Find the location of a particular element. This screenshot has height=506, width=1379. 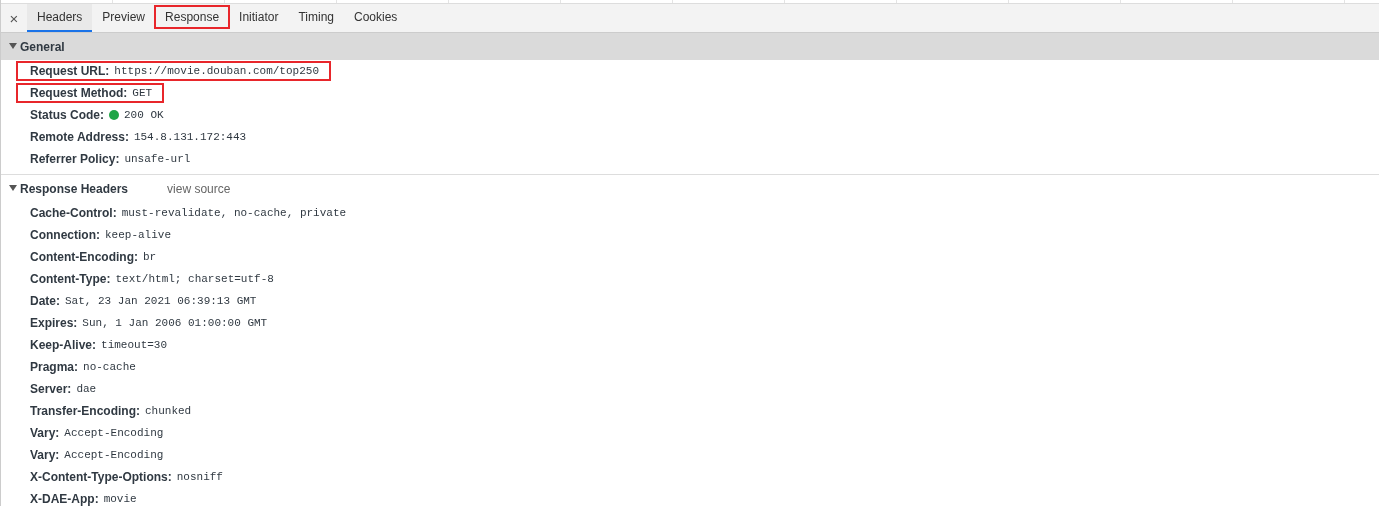

section-title: General is located at coordinates (42, 46).